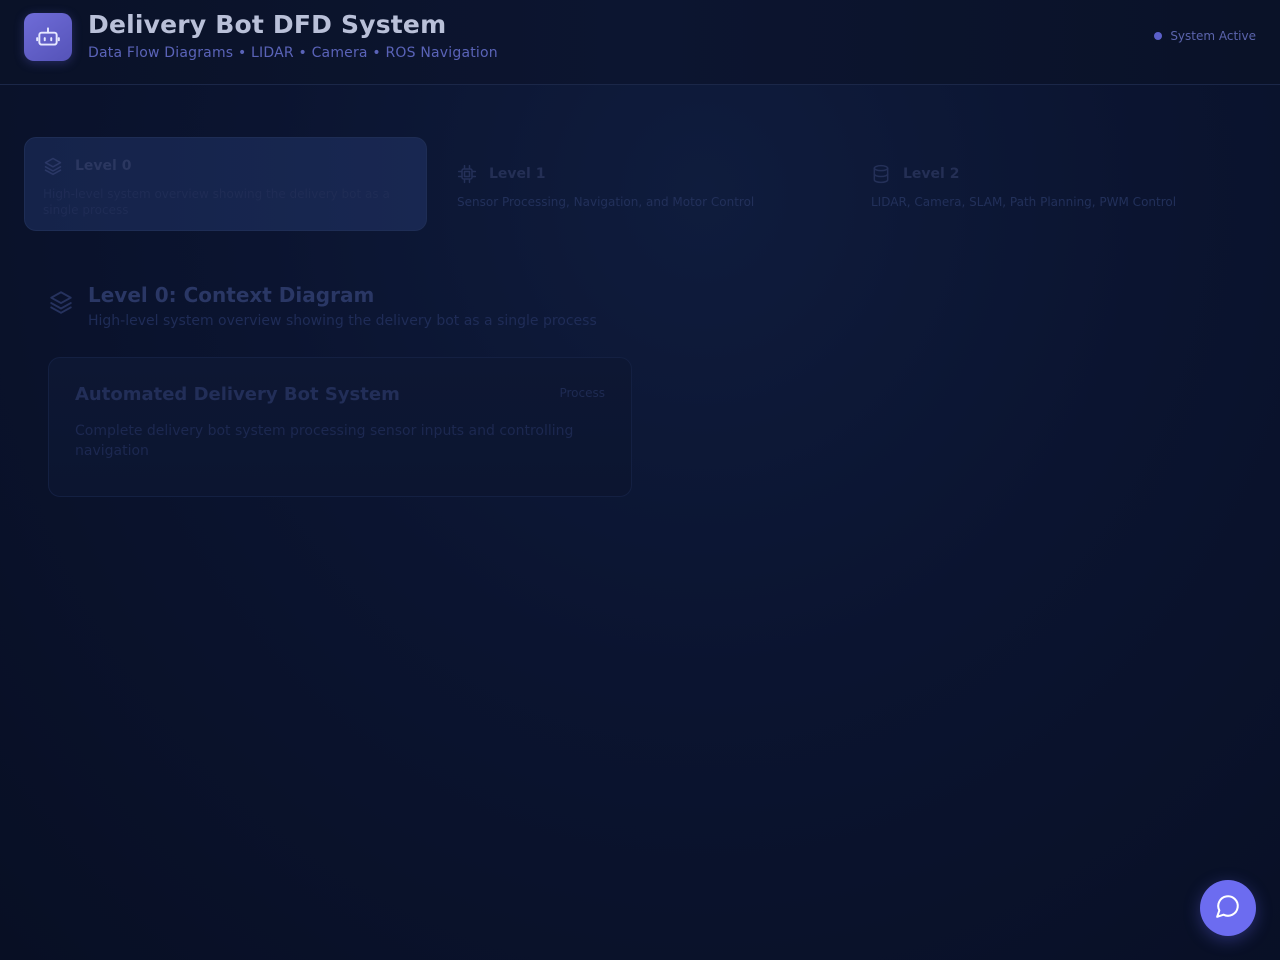 The image size is (1280, 960). What do you see at coordinates (517, 174) in the screenshot?
I see `level-name: Level 1` at bounding box center [517, 174].